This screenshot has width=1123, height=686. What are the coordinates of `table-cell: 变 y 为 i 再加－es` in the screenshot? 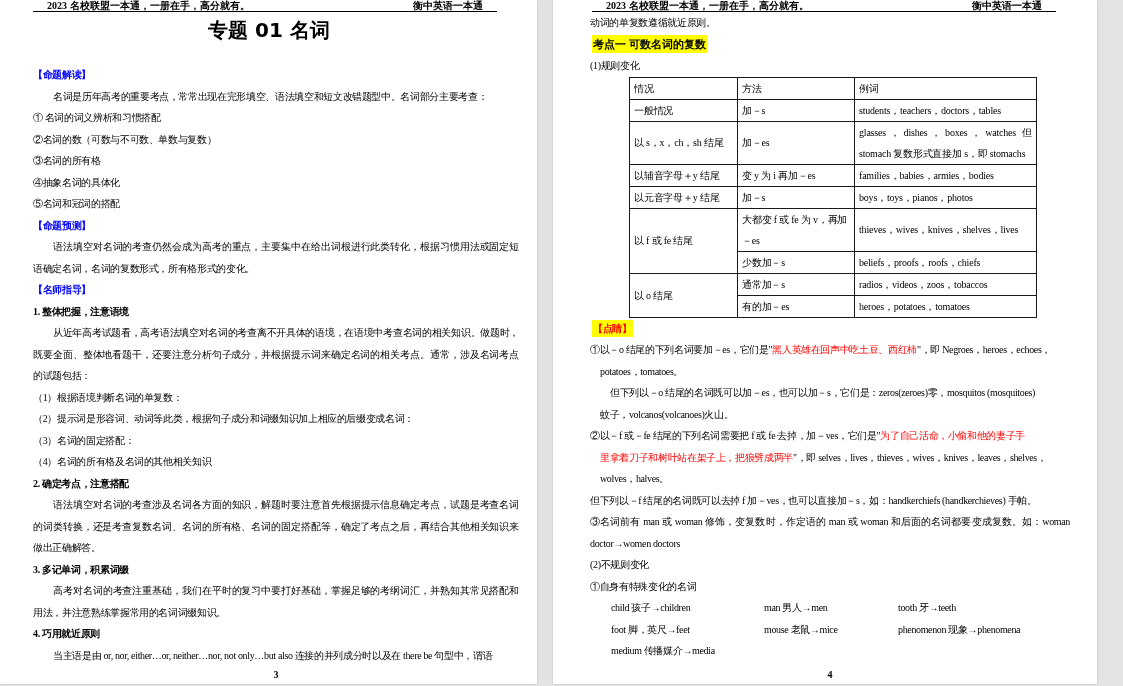 It's located at (796, 175).